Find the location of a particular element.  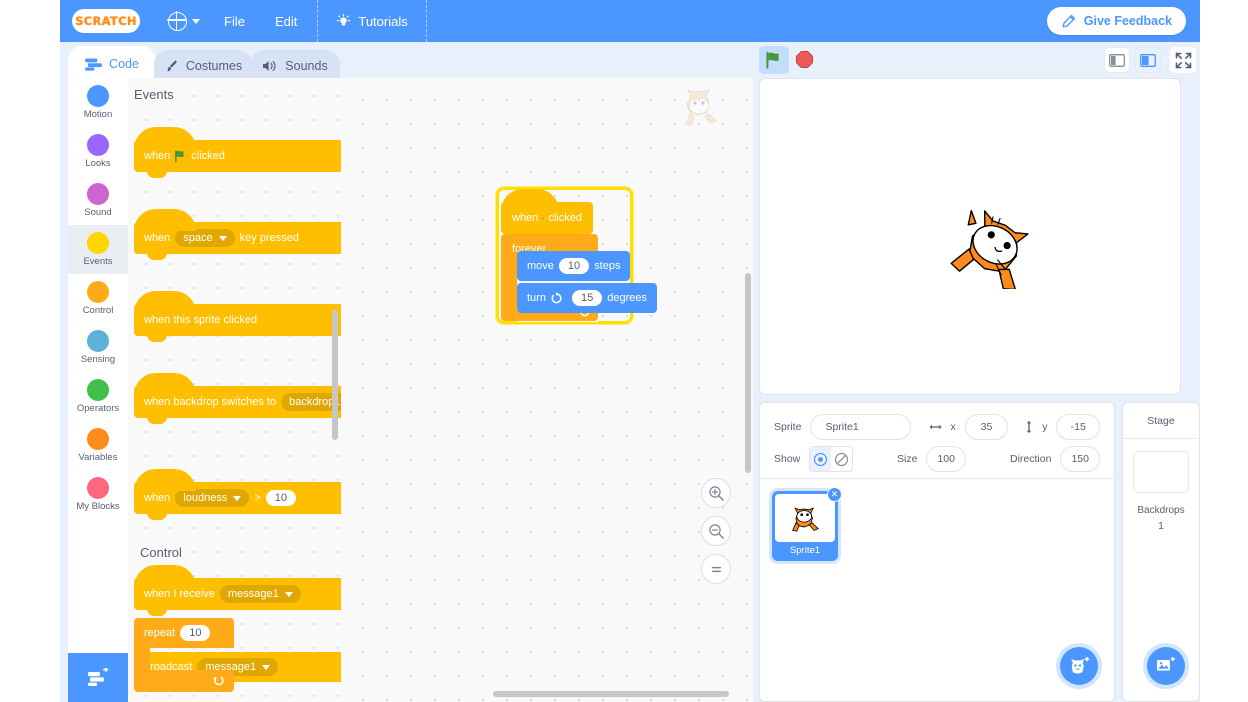

normal-stage-layout-button is located at coordinates (1148, 60).